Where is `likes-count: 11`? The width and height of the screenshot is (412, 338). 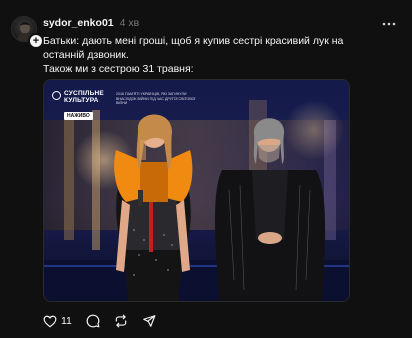 likes-count: 11 is located at coordinates (66, 321).